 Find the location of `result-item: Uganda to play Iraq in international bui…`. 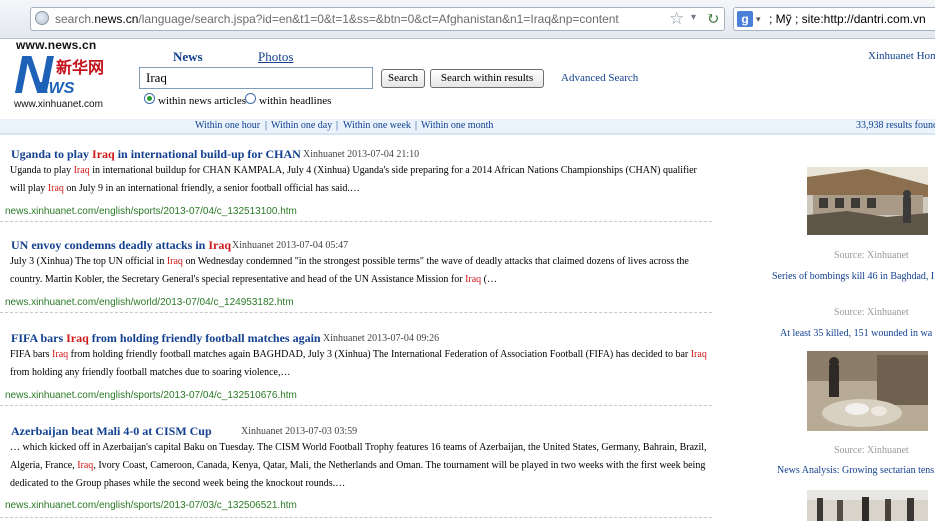

result-item: Uganda to play Iraq in international bui… is located at coordinates (356, 181).